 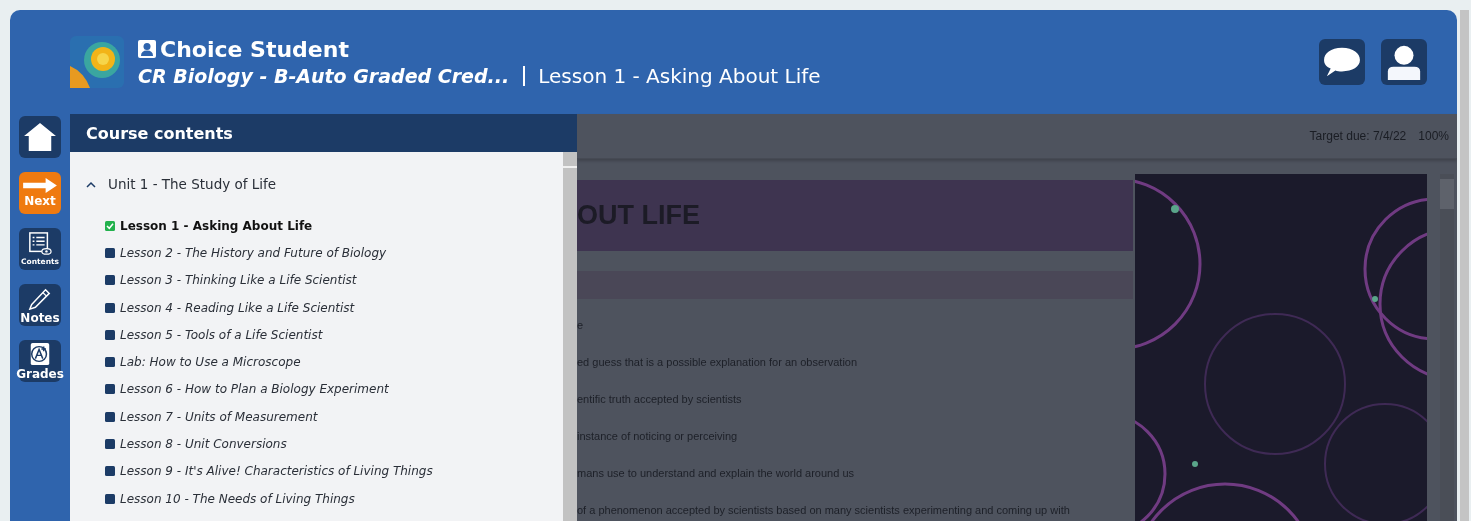 I want to click on lesson-item: Lesson 3 - Thinking Like a Life Scientist, so click(x=324, y=280).